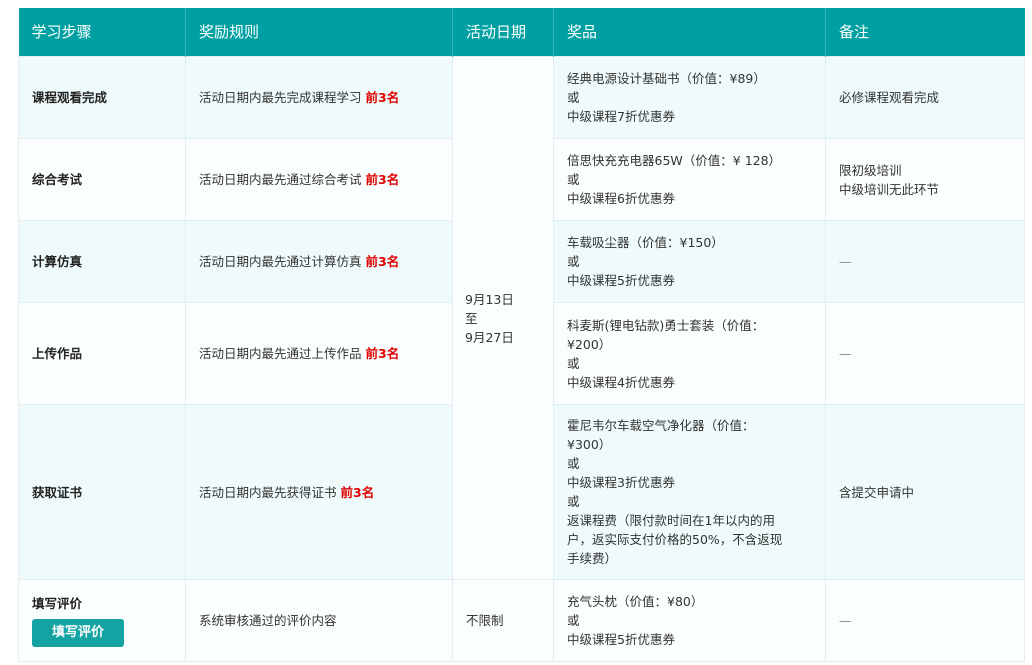 The width and height of the screenshot is (1032, 665). I want to click on header-step: 学习步骤, so click(102, 32).